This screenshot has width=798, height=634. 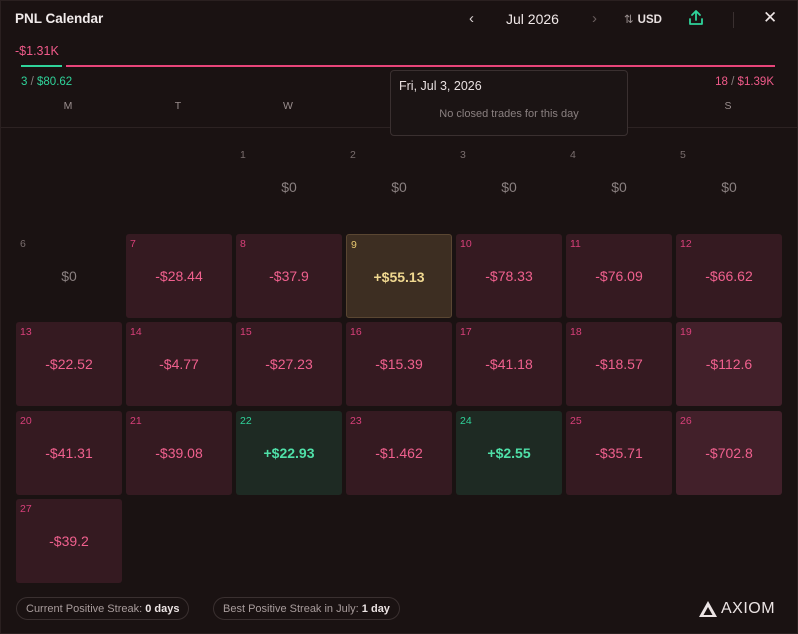 I want to click on header-divider, so click(x=733, y=20).